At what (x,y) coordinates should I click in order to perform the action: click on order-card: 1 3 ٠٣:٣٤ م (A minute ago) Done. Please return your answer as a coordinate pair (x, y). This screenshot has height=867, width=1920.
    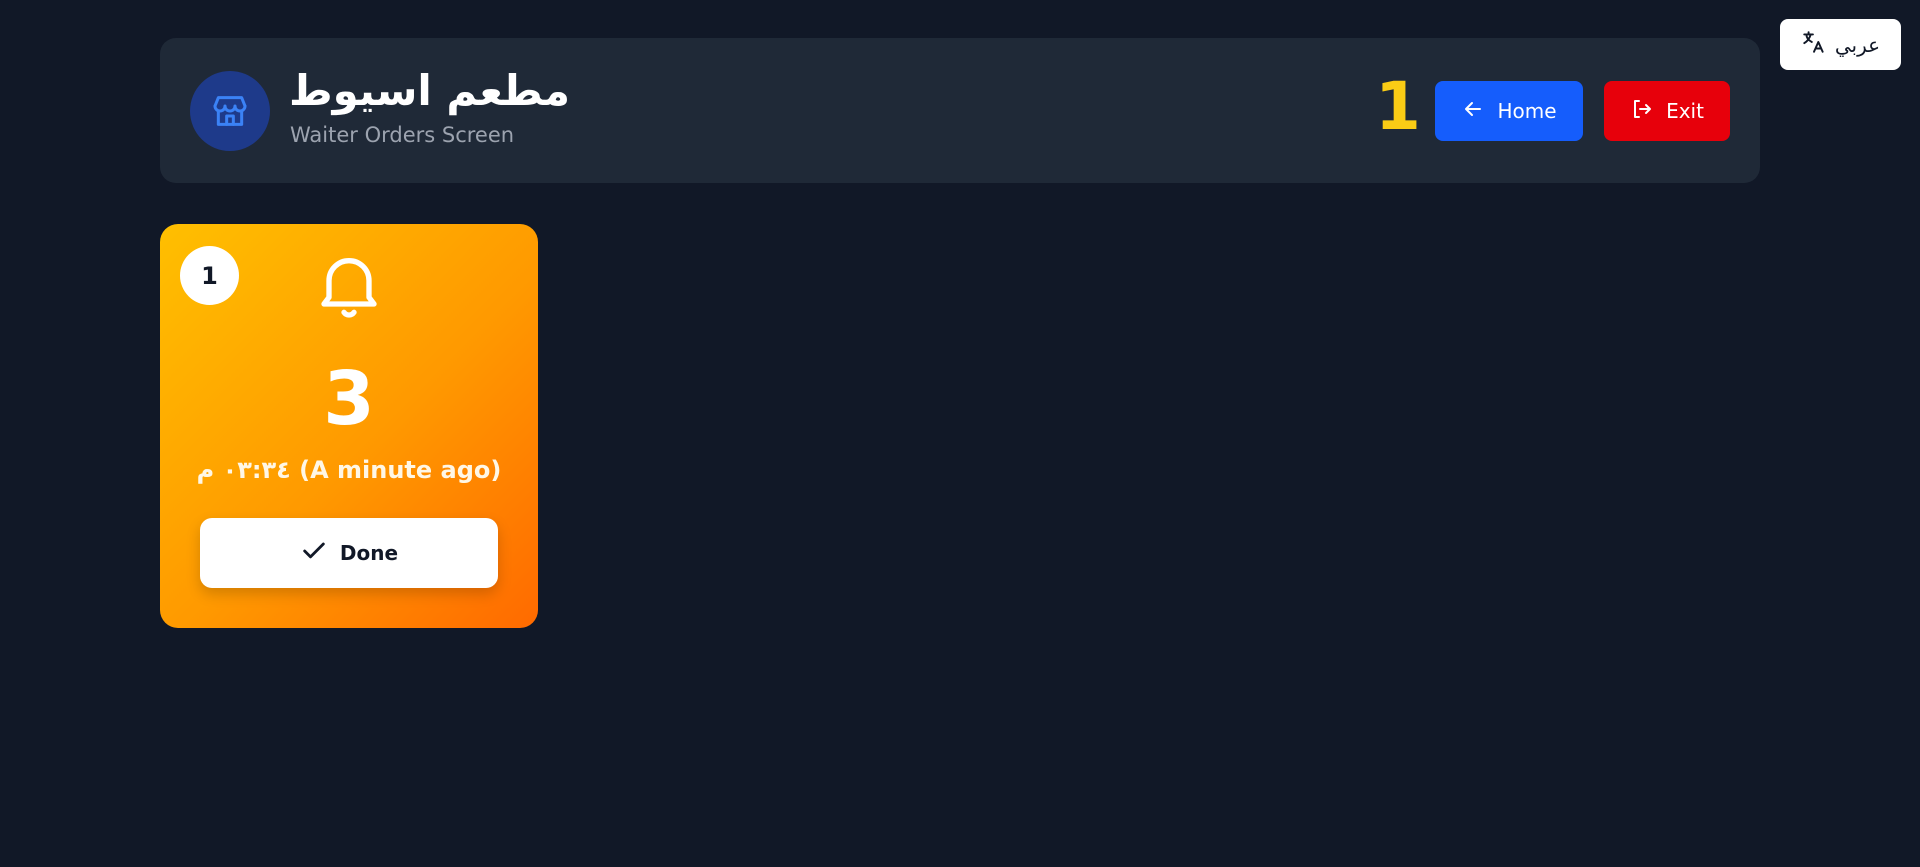
    Looking at the image, I should click on (349, 426).